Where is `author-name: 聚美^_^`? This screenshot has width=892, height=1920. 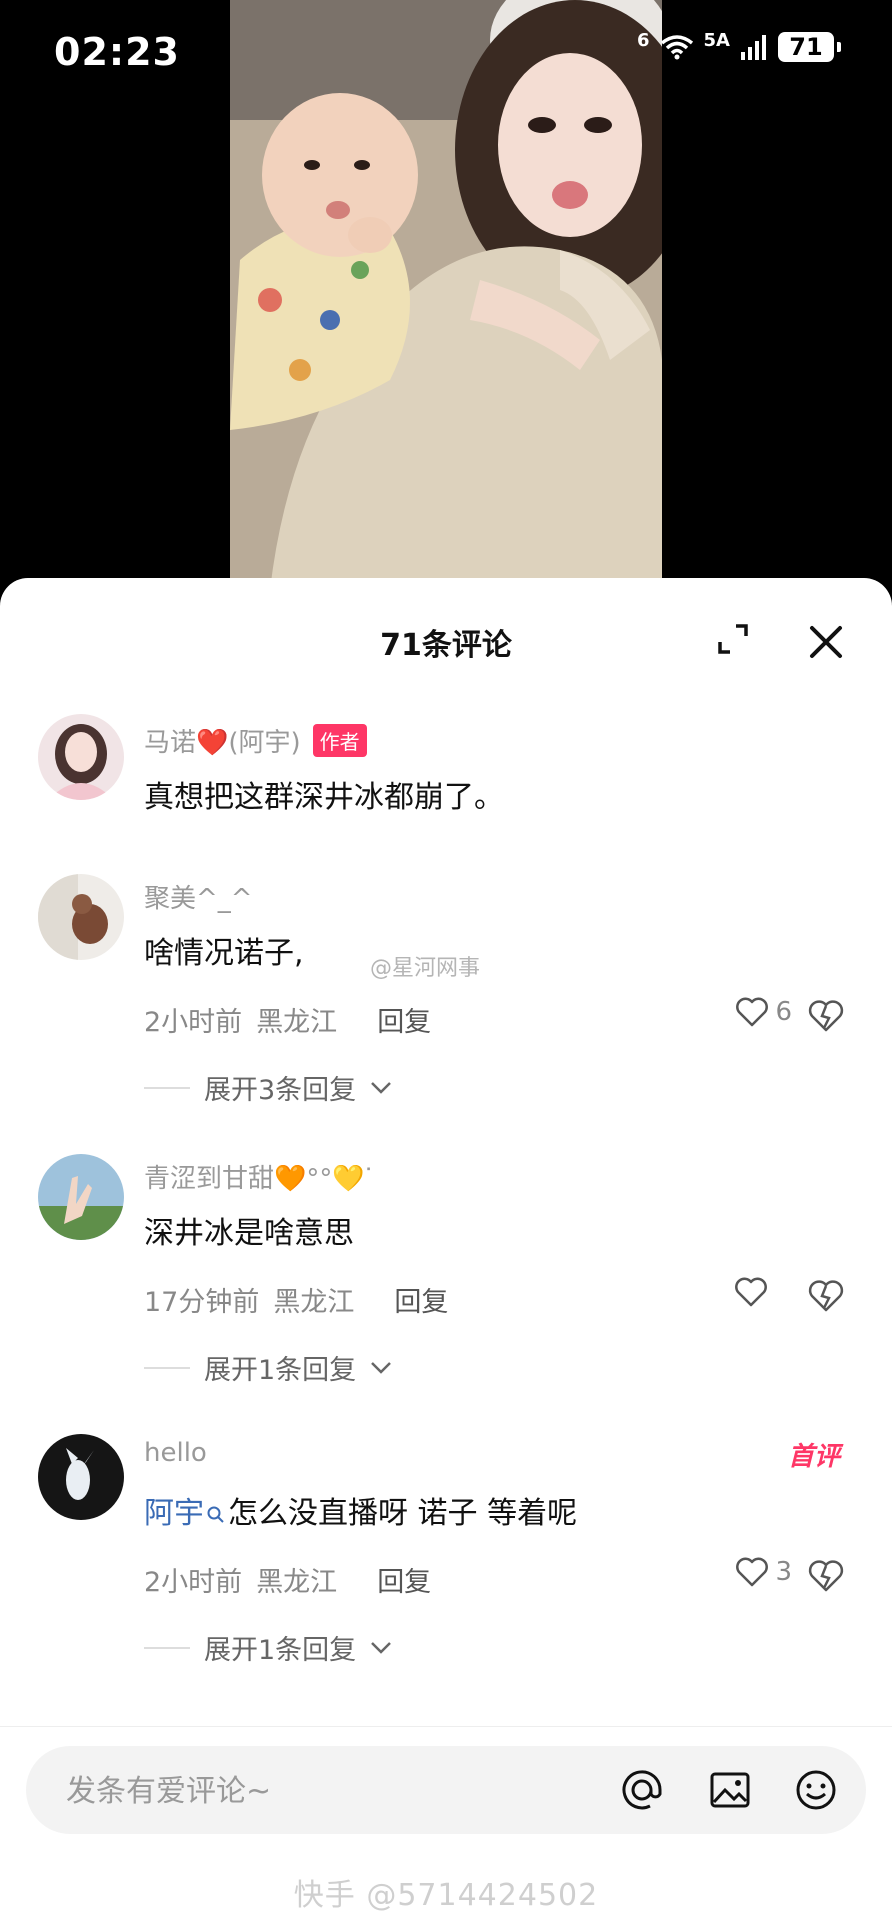
author-name: 聚美^_^ is located at coordinates (198, 896).